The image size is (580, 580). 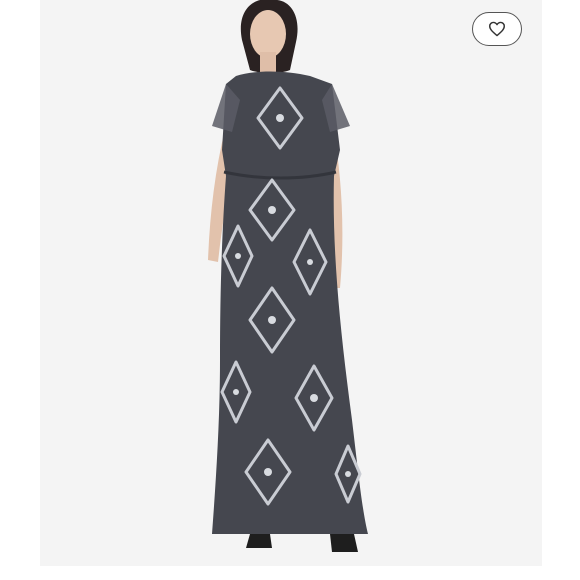 I want to click on like-button, so click(x=497, y=29).